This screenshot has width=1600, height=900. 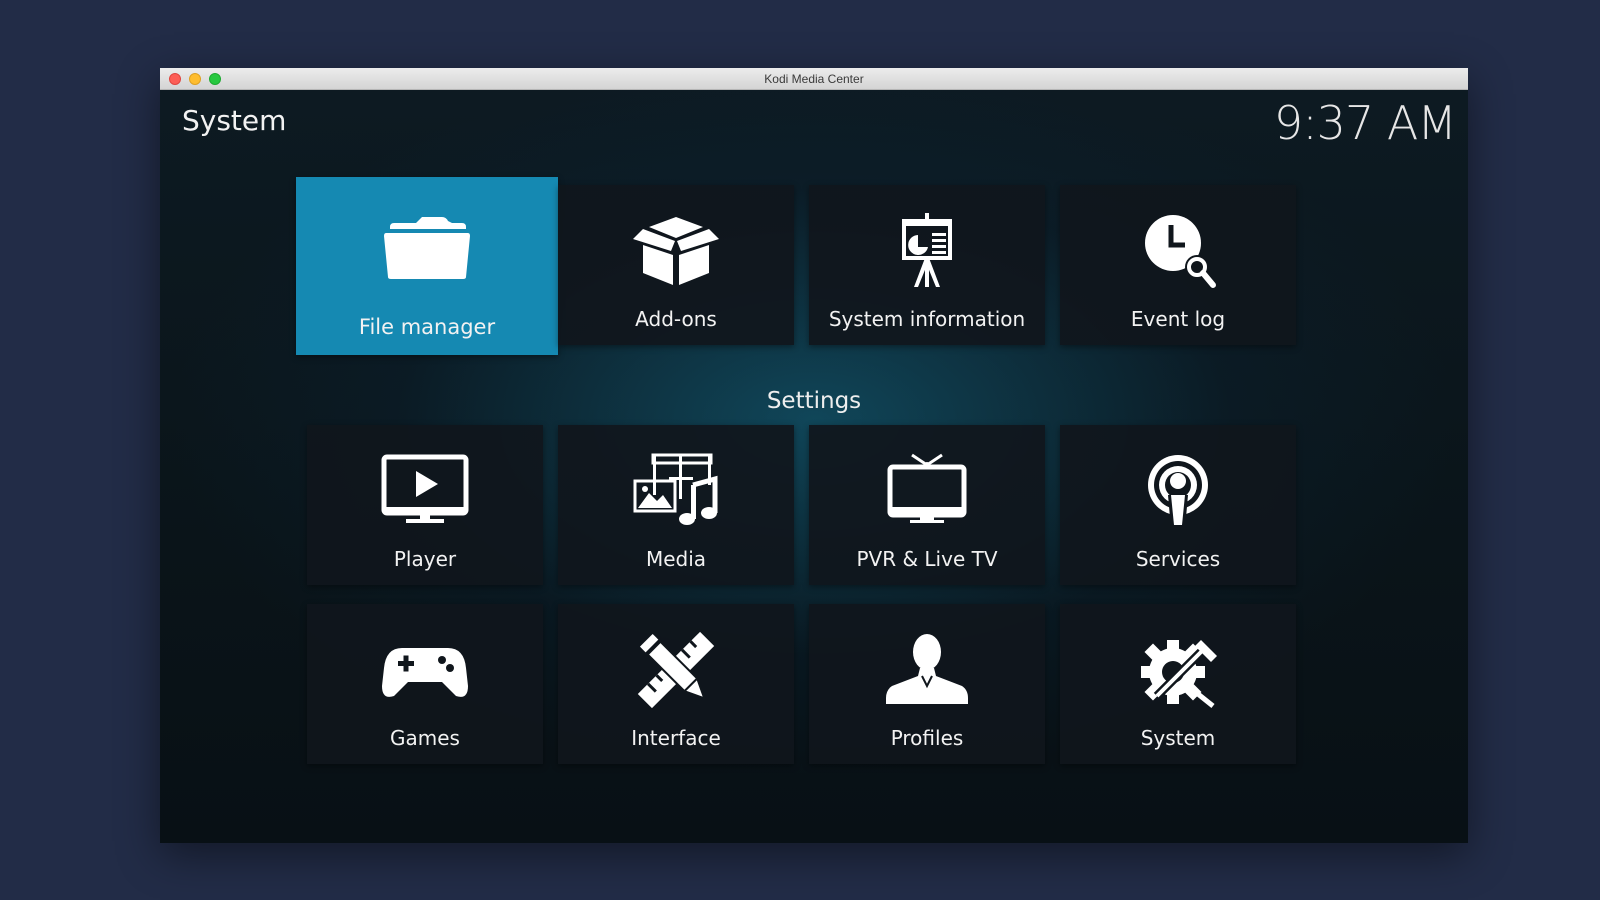 What do you see at coordinates (675, 489) in the screenshot?
I see `media-icon` at bounding box center [675, 489].